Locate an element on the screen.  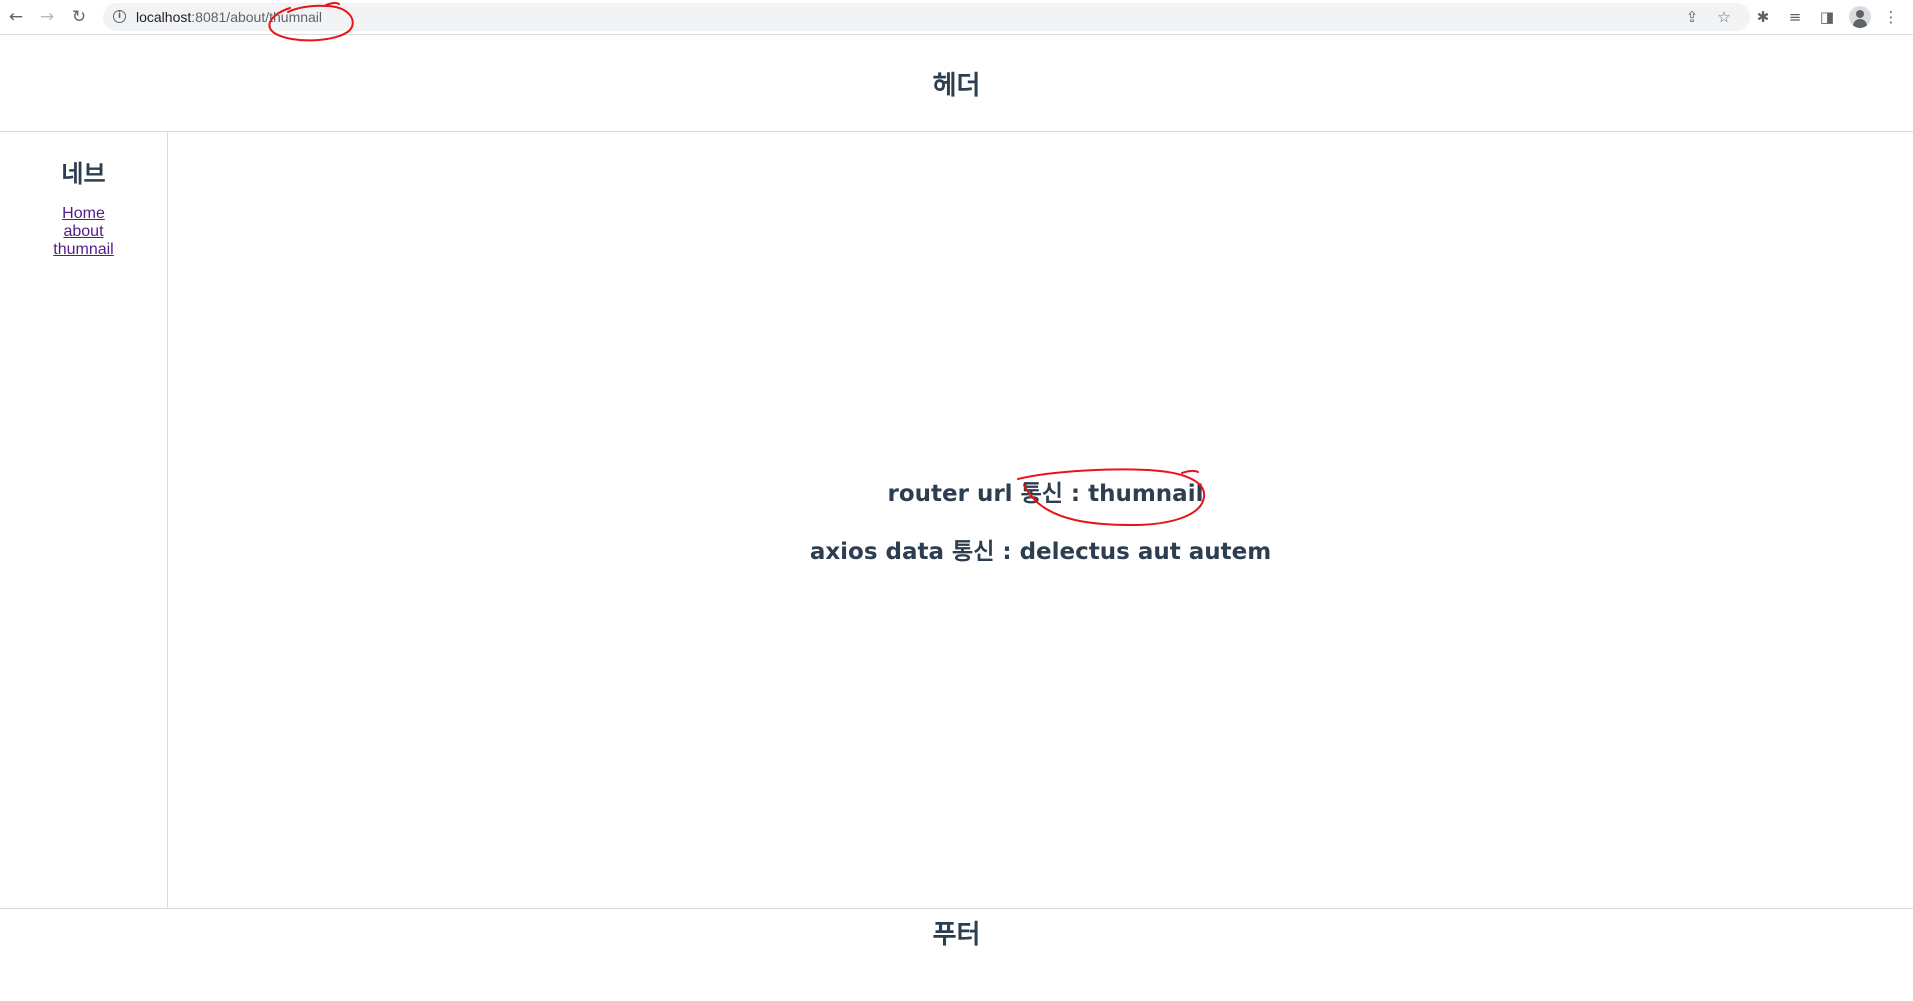
footer-title: 푸터 is located at coordinates (956, 935).